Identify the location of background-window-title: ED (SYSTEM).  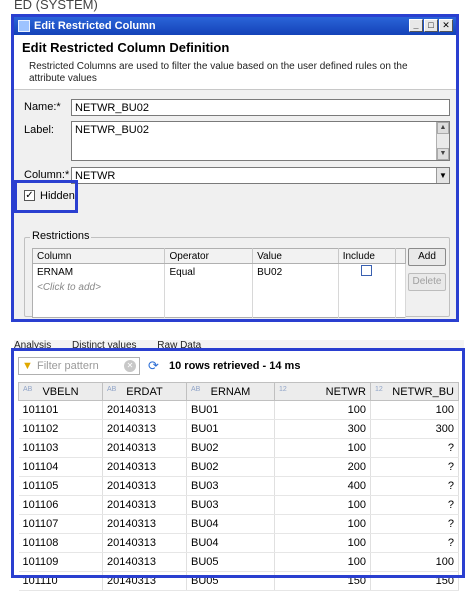
(56, 6).